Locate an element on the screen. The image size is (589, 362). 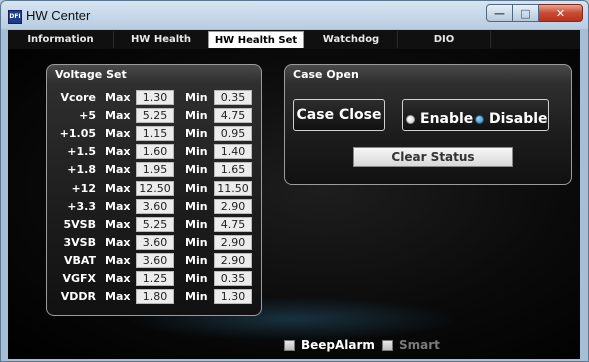
maximize-icon: □ is located at coordinates (525, 13).